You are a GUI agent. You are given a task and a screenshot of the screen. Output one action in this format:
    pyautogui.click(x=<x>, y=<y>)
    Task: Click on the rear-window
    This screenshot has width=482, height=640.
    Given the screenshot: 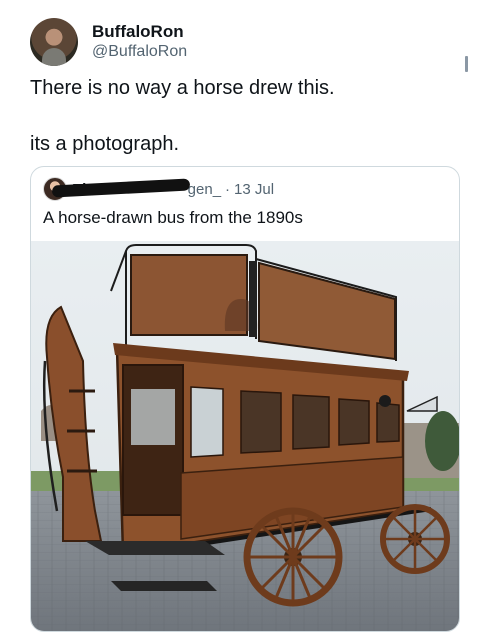 What is the action you would take?
    pyautogui.click(x=153, y=417)
    